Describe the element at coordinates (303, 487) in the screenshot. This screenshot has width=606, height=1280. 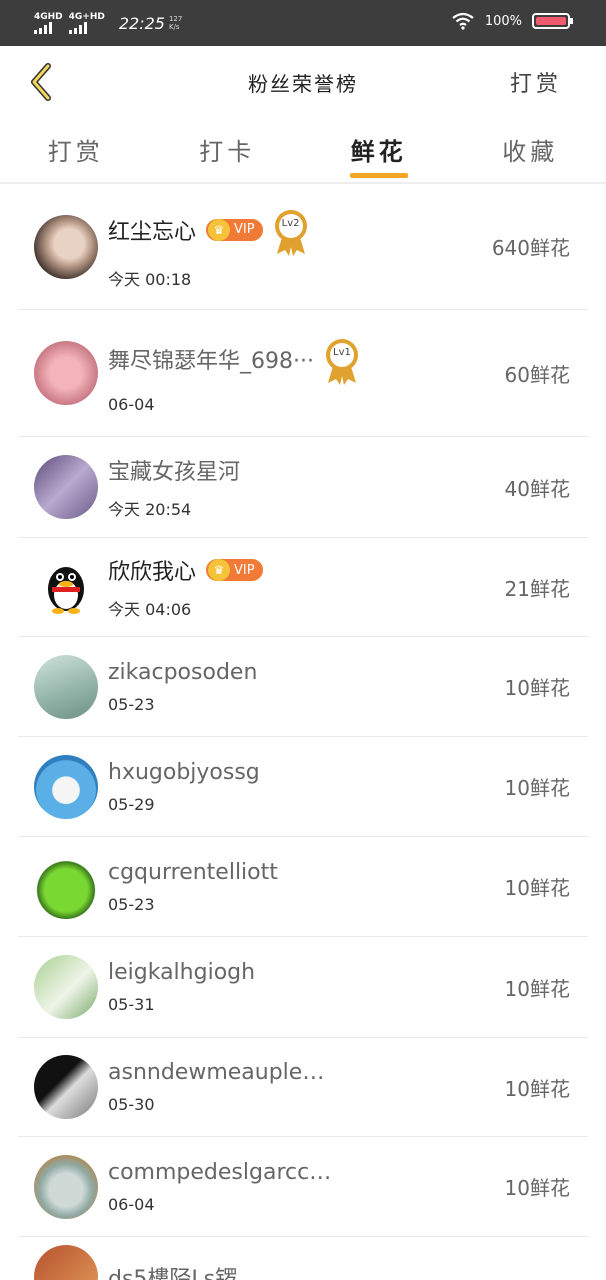
I see `list-item: 宝藏女孩星河 今天 20:54 40鲜花` at that location.